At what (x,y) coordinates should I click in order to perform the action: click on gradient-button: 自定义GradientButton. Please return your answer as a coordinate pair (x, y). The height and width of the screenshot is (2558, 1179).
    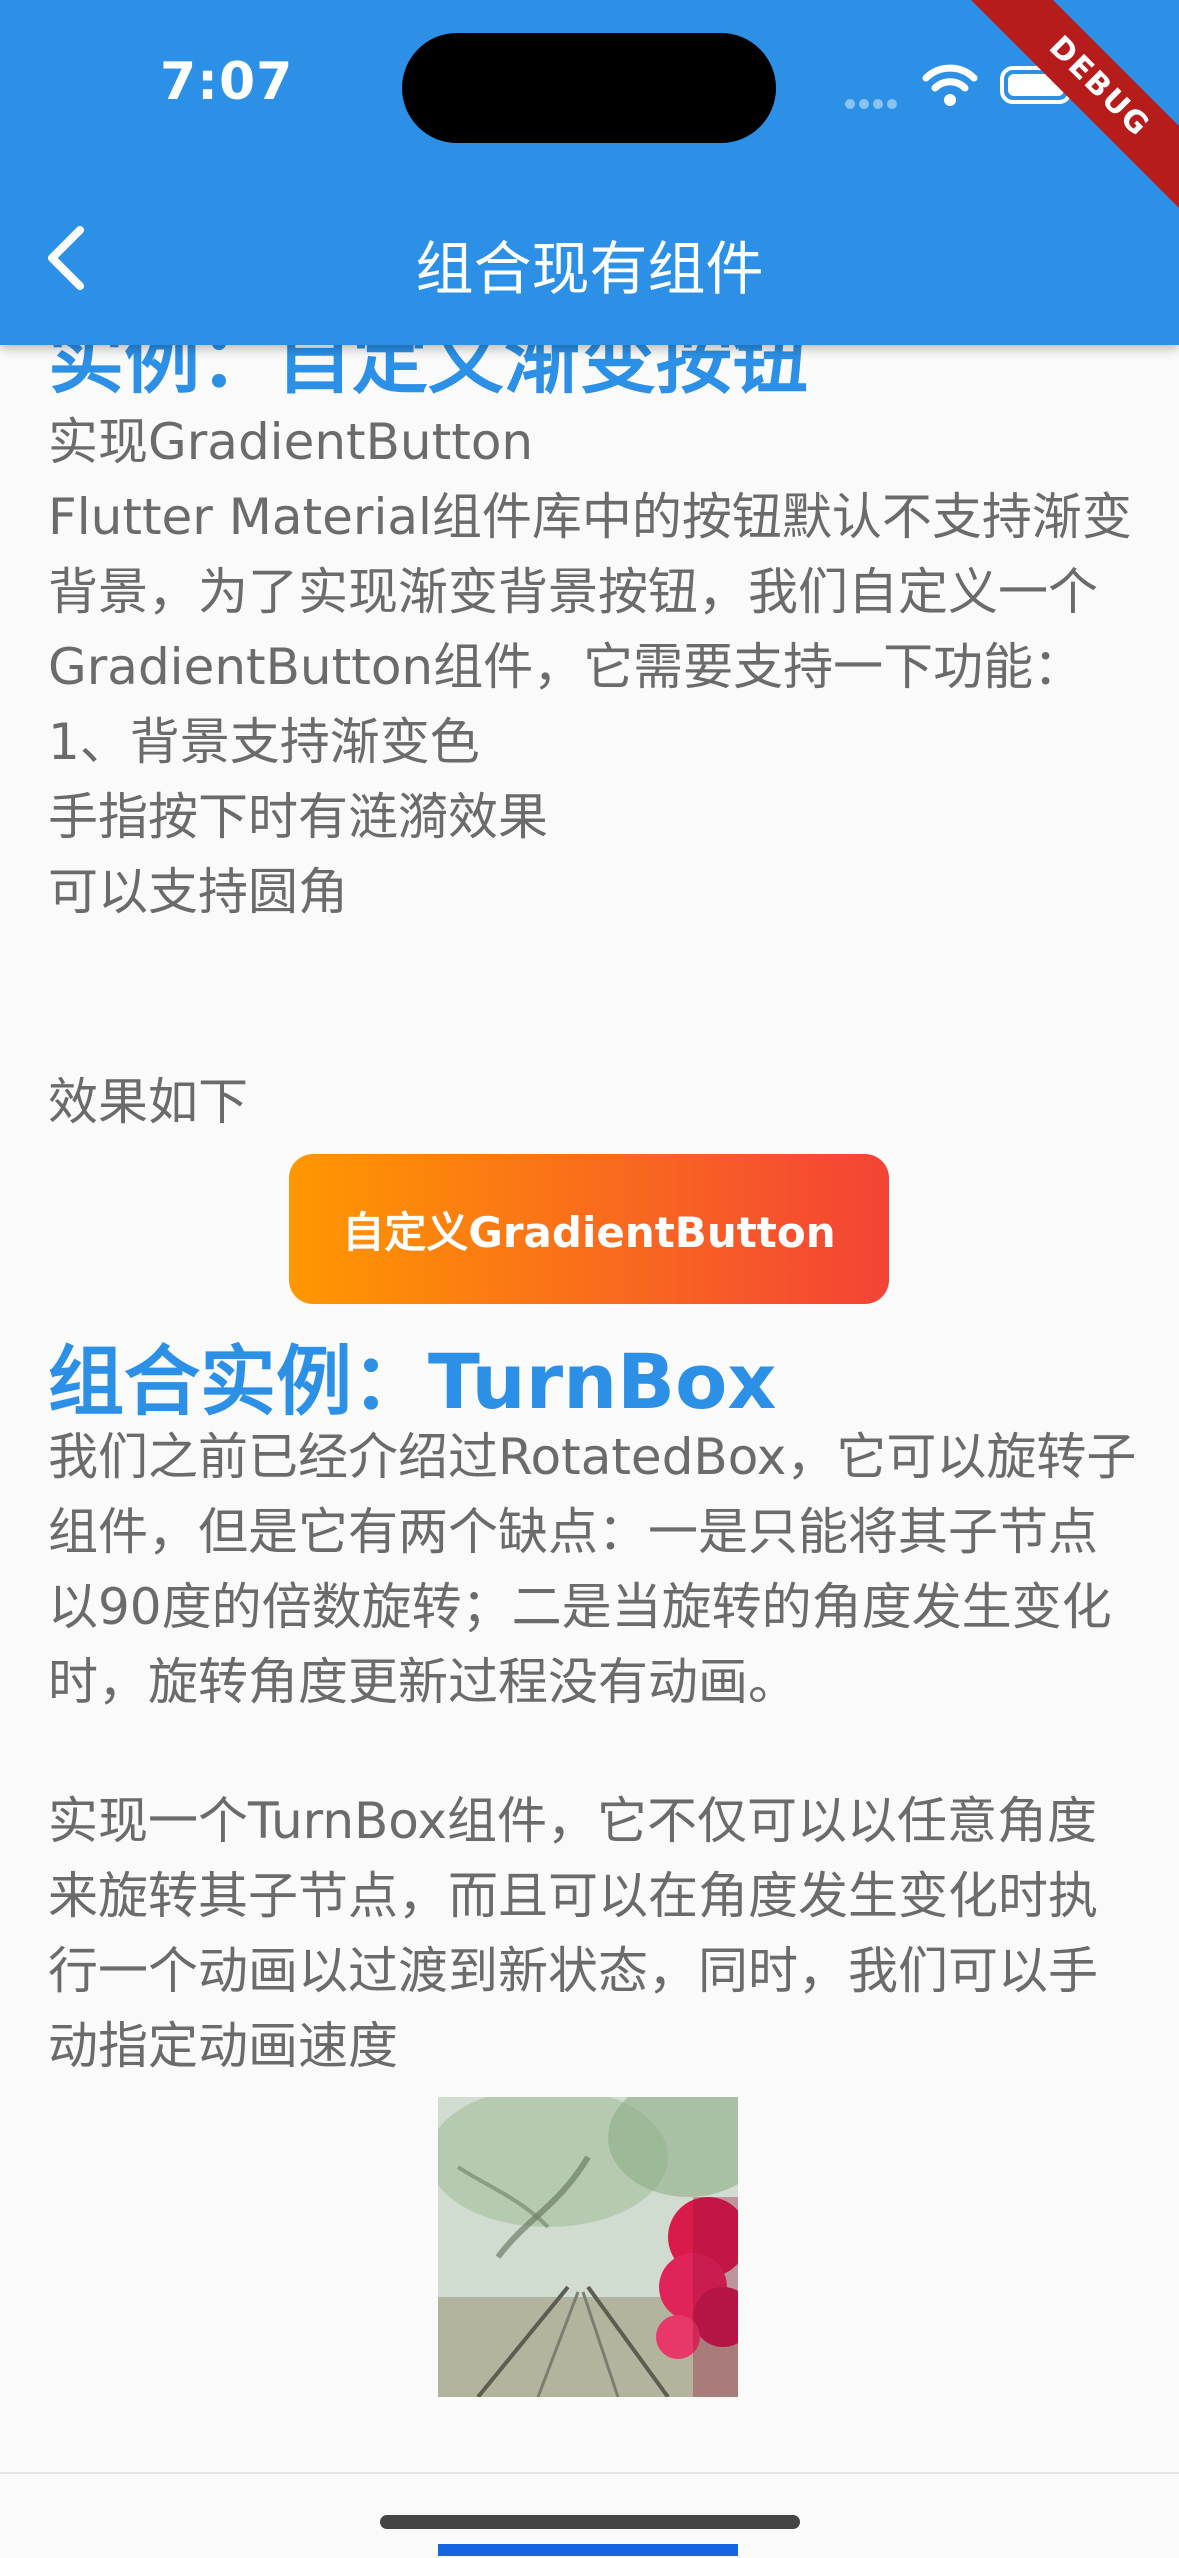
    Looking at the image, I should click on (589, 1229).